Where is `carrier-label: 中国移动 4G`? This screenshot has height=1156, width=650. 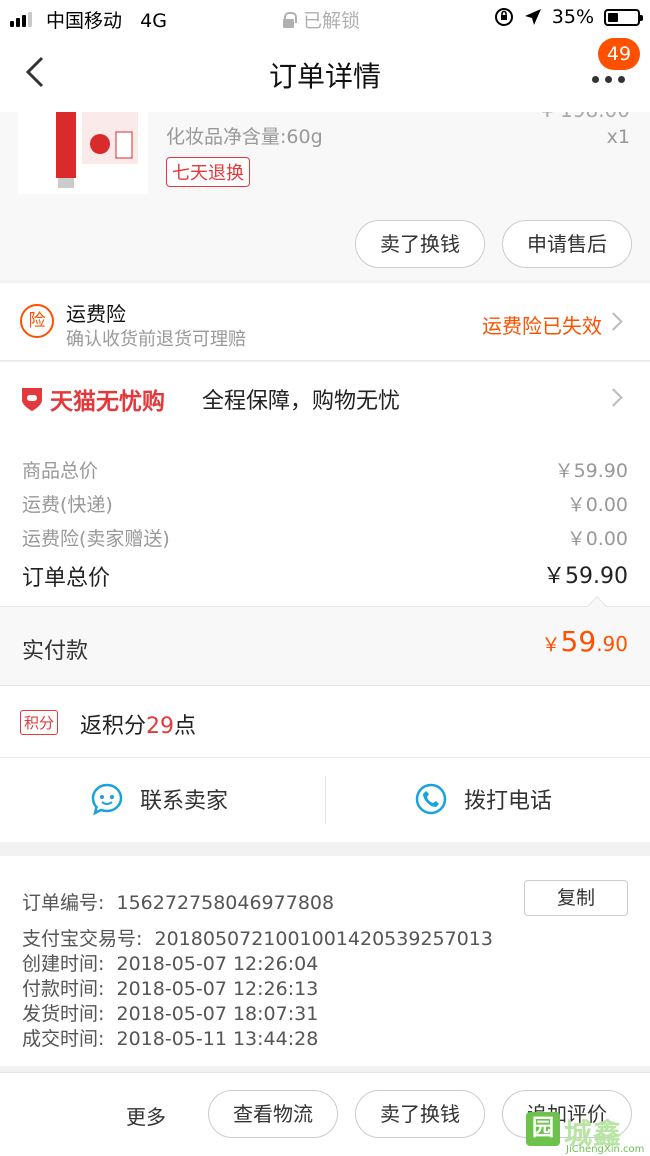
carrier-label: 中国移动 4G is located at coordinates (106, 21).